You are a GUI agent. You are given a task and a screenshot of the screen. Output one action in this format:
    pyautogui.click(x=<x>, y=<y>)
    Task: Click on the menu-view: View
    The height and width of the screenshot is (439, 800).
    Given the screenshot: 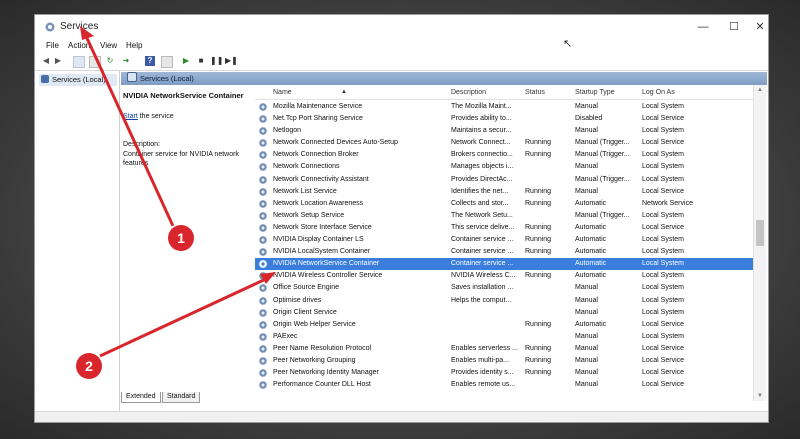 What is the action you would take?
    pyautogui.click(x=108, y=45)
    